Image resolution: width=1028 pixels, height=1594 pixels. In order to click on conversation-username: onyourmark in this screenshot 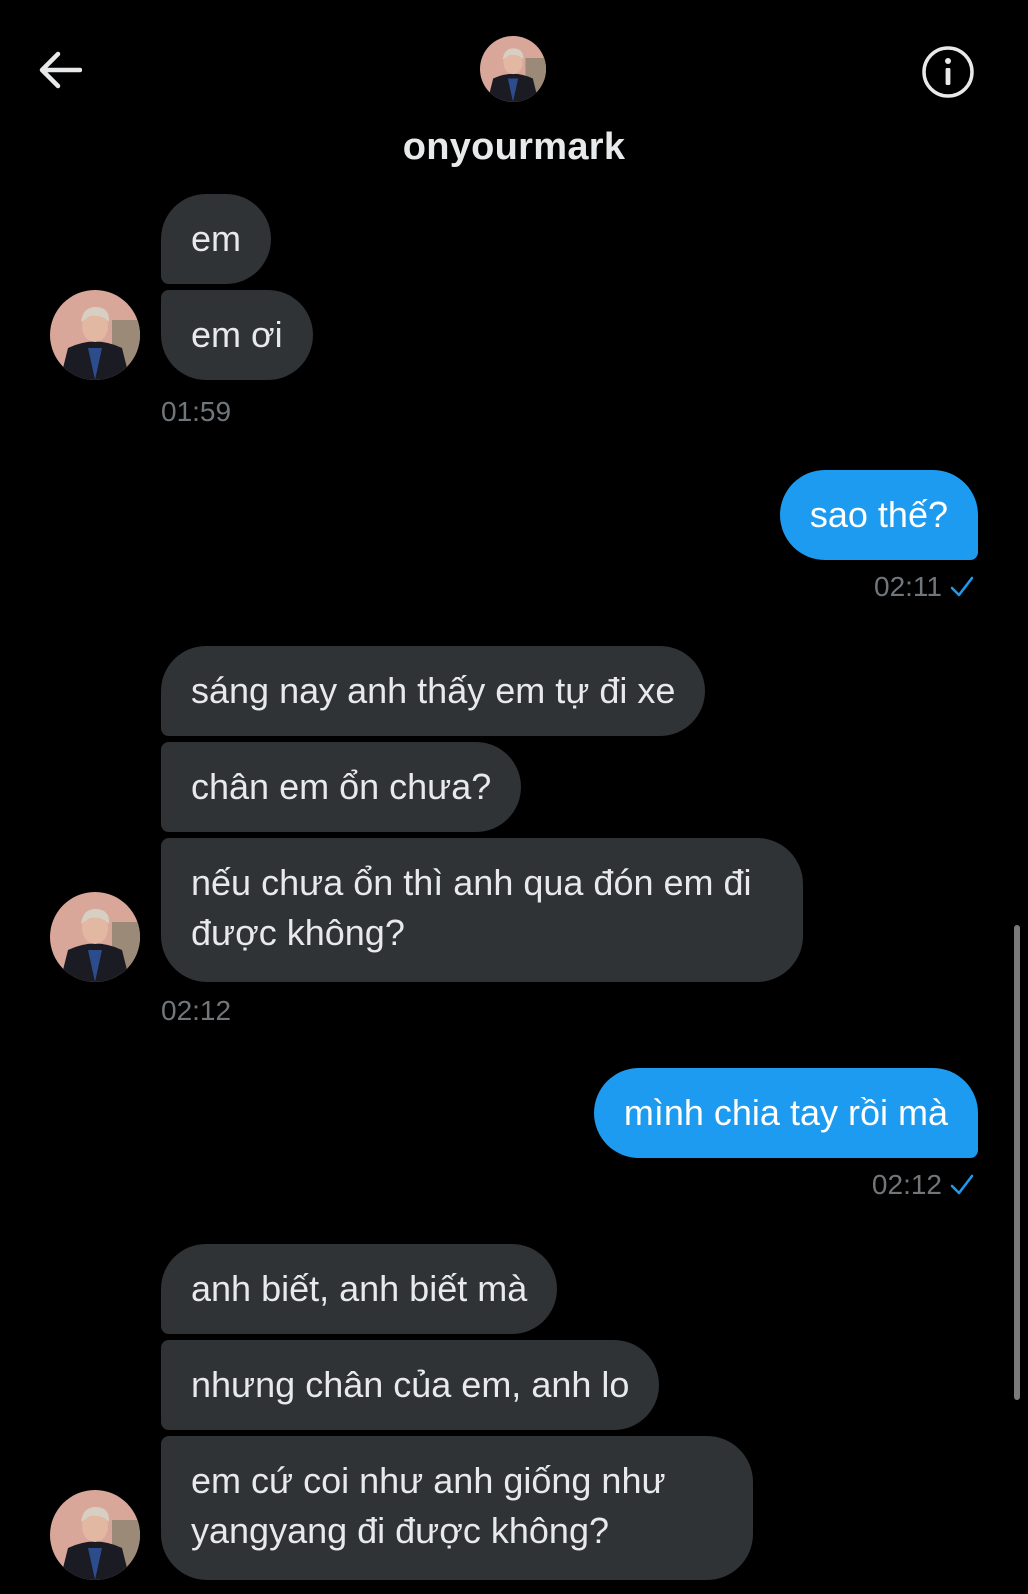, I will do `click(514, 147)`.